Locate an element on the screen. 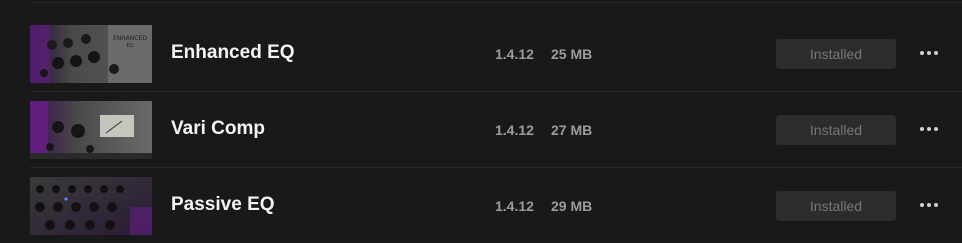  plugin-name: Vari Comp is located at coordinates (218, 128).